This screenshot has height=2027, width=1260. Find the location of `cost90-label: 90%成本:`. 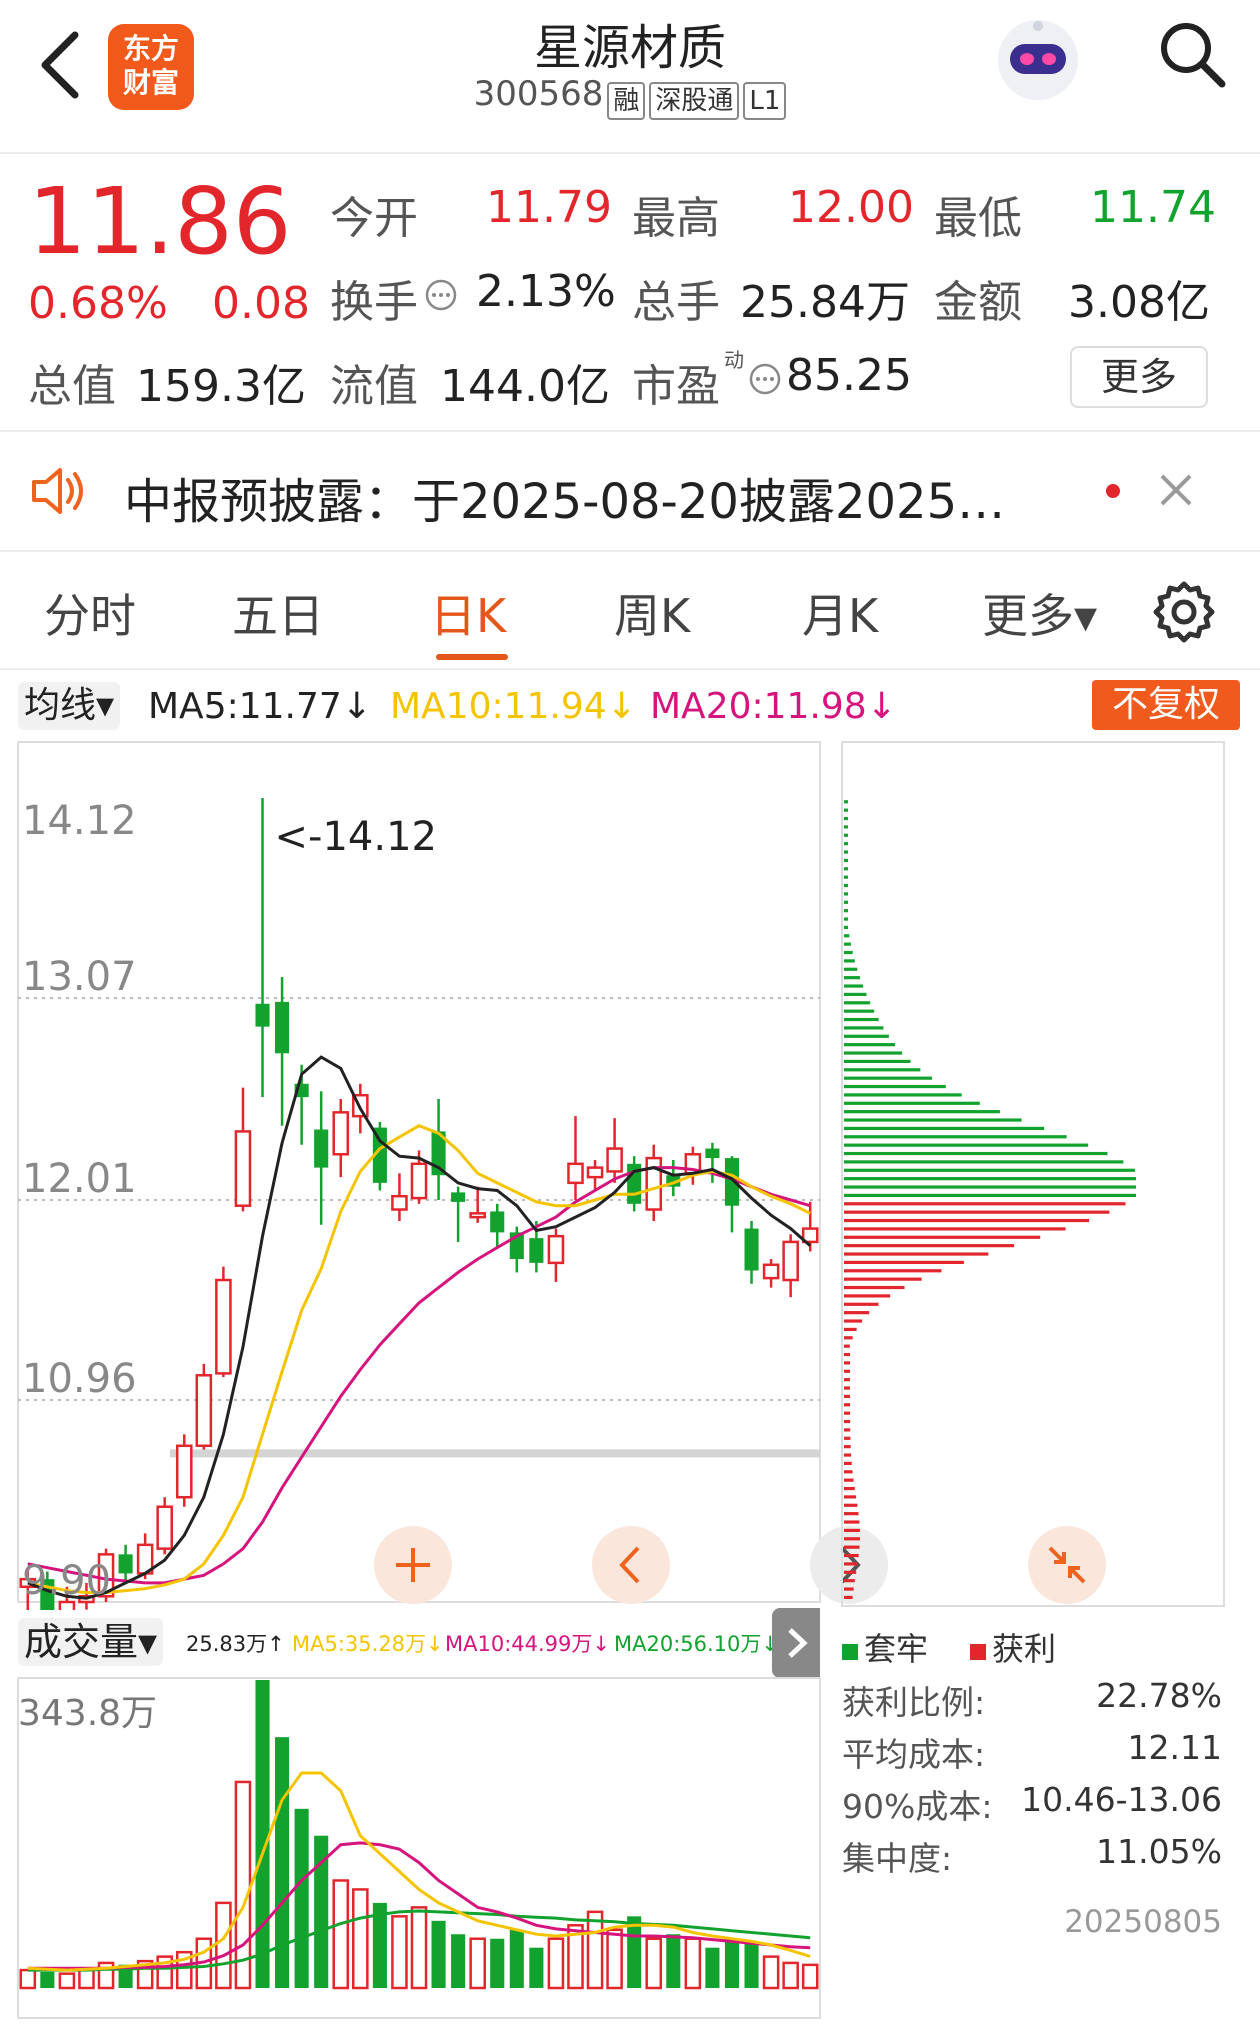

cost90-label: 90%成本: is located at coordinates (917, 1806).